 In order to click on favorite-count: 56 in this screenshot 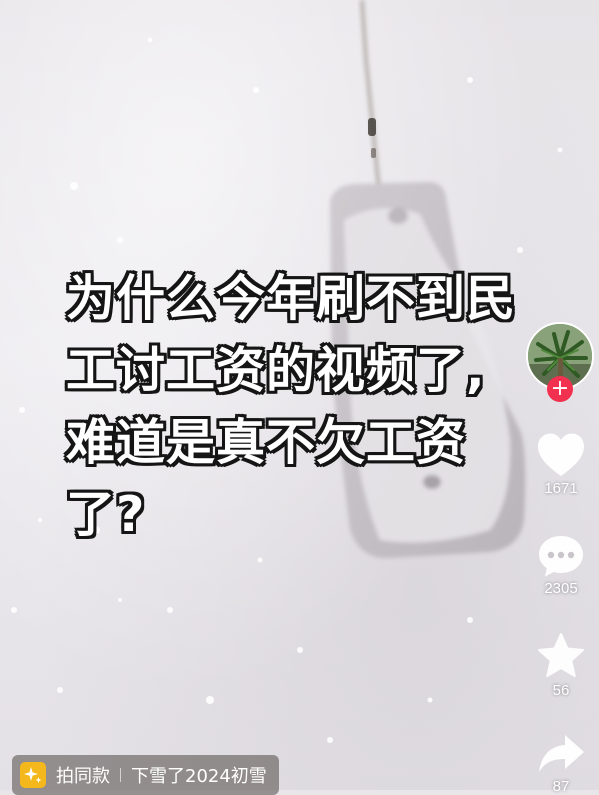, I will do `click(561, 690)`.